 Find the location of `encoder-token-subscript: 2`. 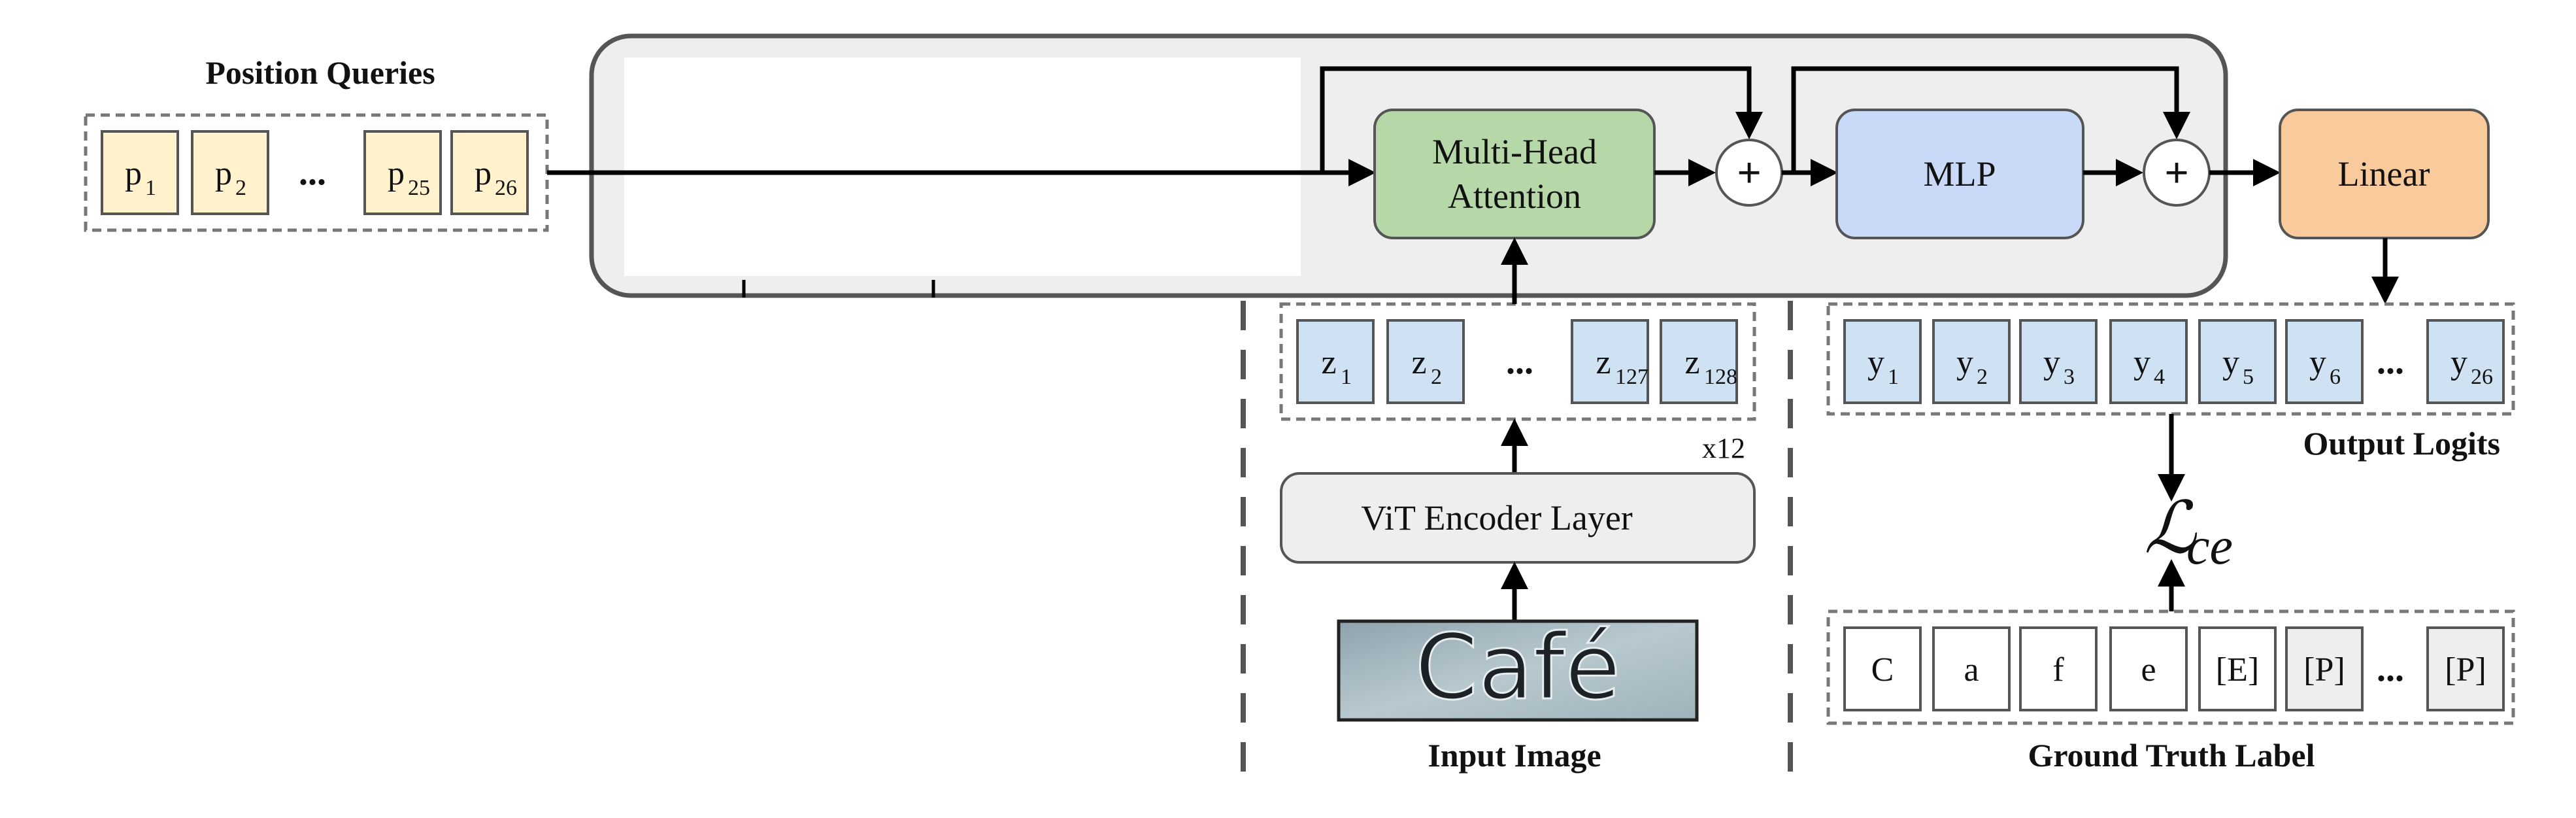

encoder-token-subscript: 2 is located at coordinates (1437, 377).